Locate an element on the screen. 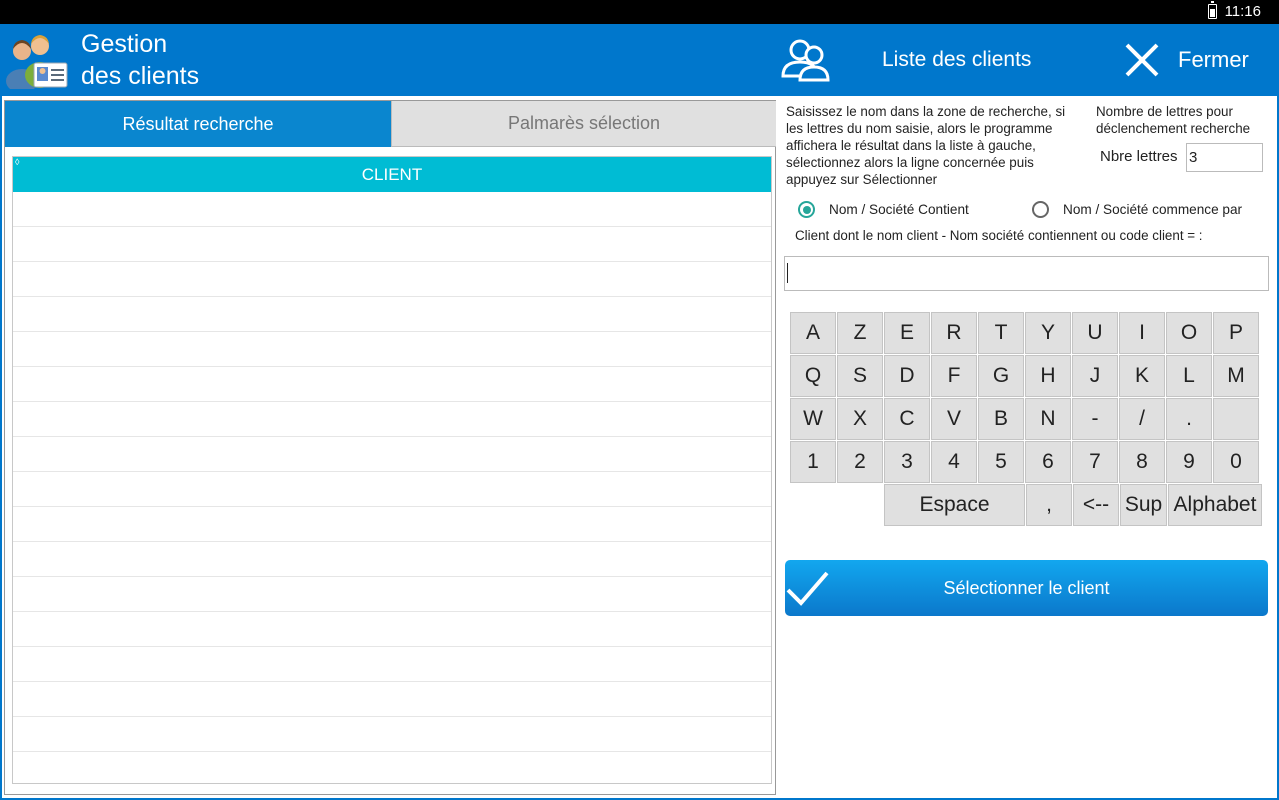 This screenshot has width=1279, height=800. close-label: Fermer is located at coordinates (1213, 59).